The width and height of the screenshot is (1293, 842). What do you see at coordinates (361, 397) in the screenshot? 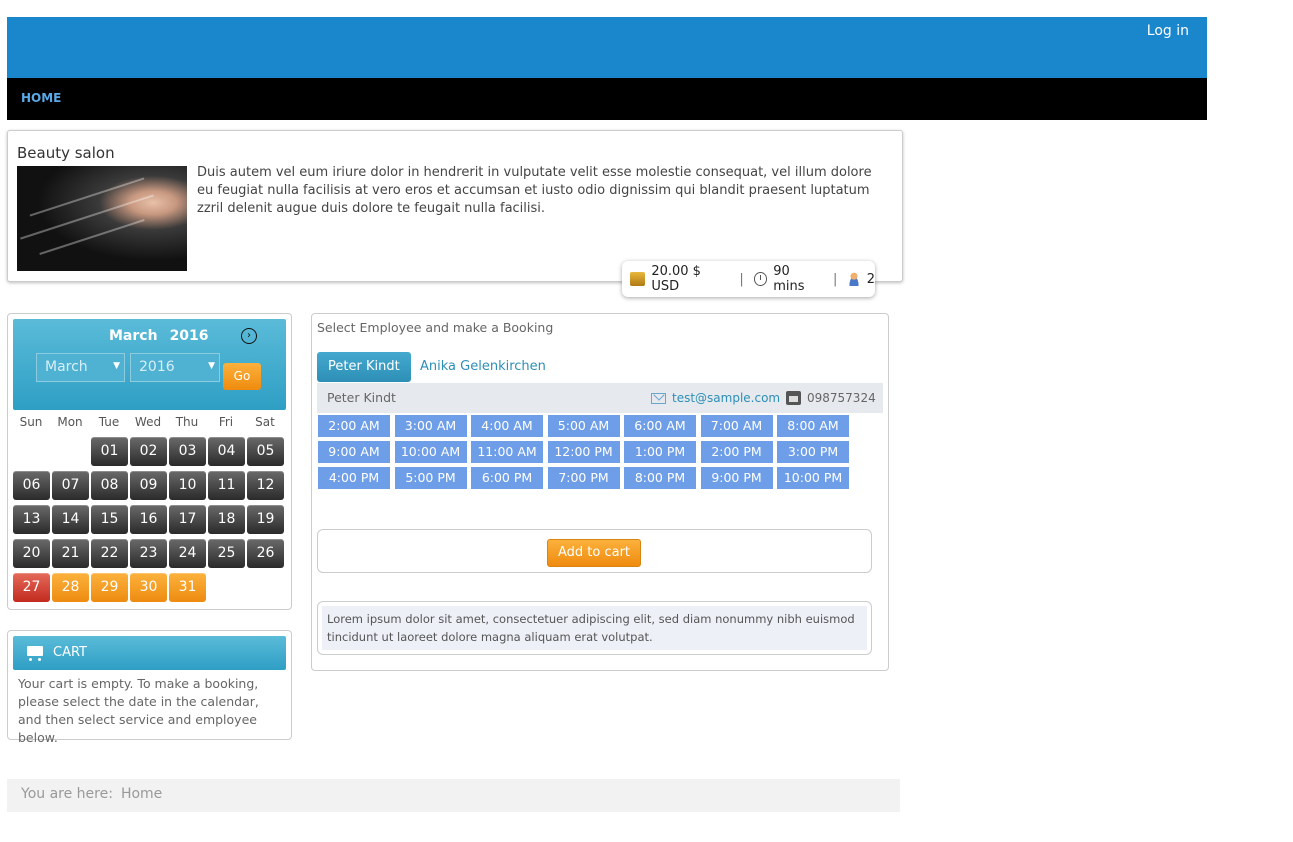
I see `employee-name: Peter Kindt` at bounding box center [361, 397].